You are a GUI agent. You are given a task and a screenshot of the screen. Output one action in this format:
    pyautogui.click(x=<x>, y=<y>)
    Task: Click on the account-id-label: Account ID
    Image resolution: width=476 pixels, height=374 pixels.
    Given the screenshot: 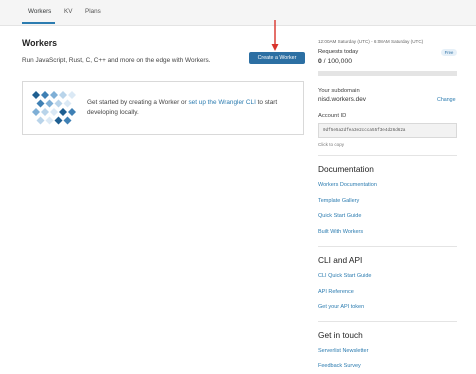 What is the action you would take?
    pyautogui.click(x=332, y=116)
    